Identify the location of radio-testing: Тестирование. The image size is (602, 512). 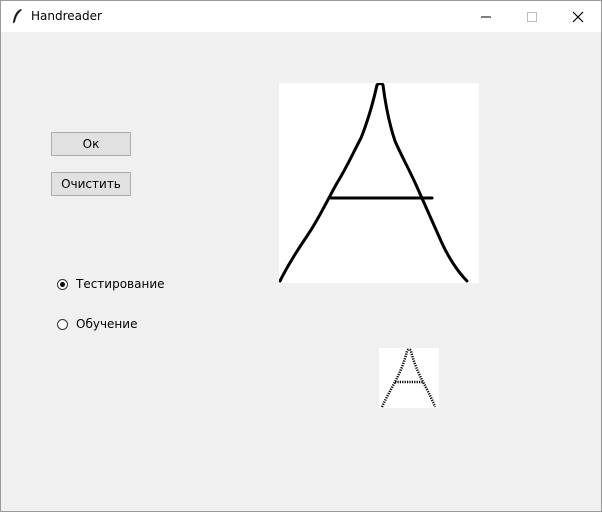
(111, 284).